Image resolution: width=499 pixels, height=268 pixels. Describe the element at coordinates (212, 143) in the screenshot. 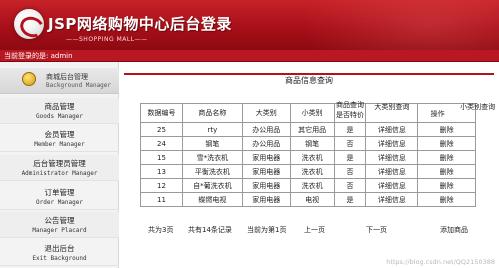

I see `cell-name: 钢笔` at that location.